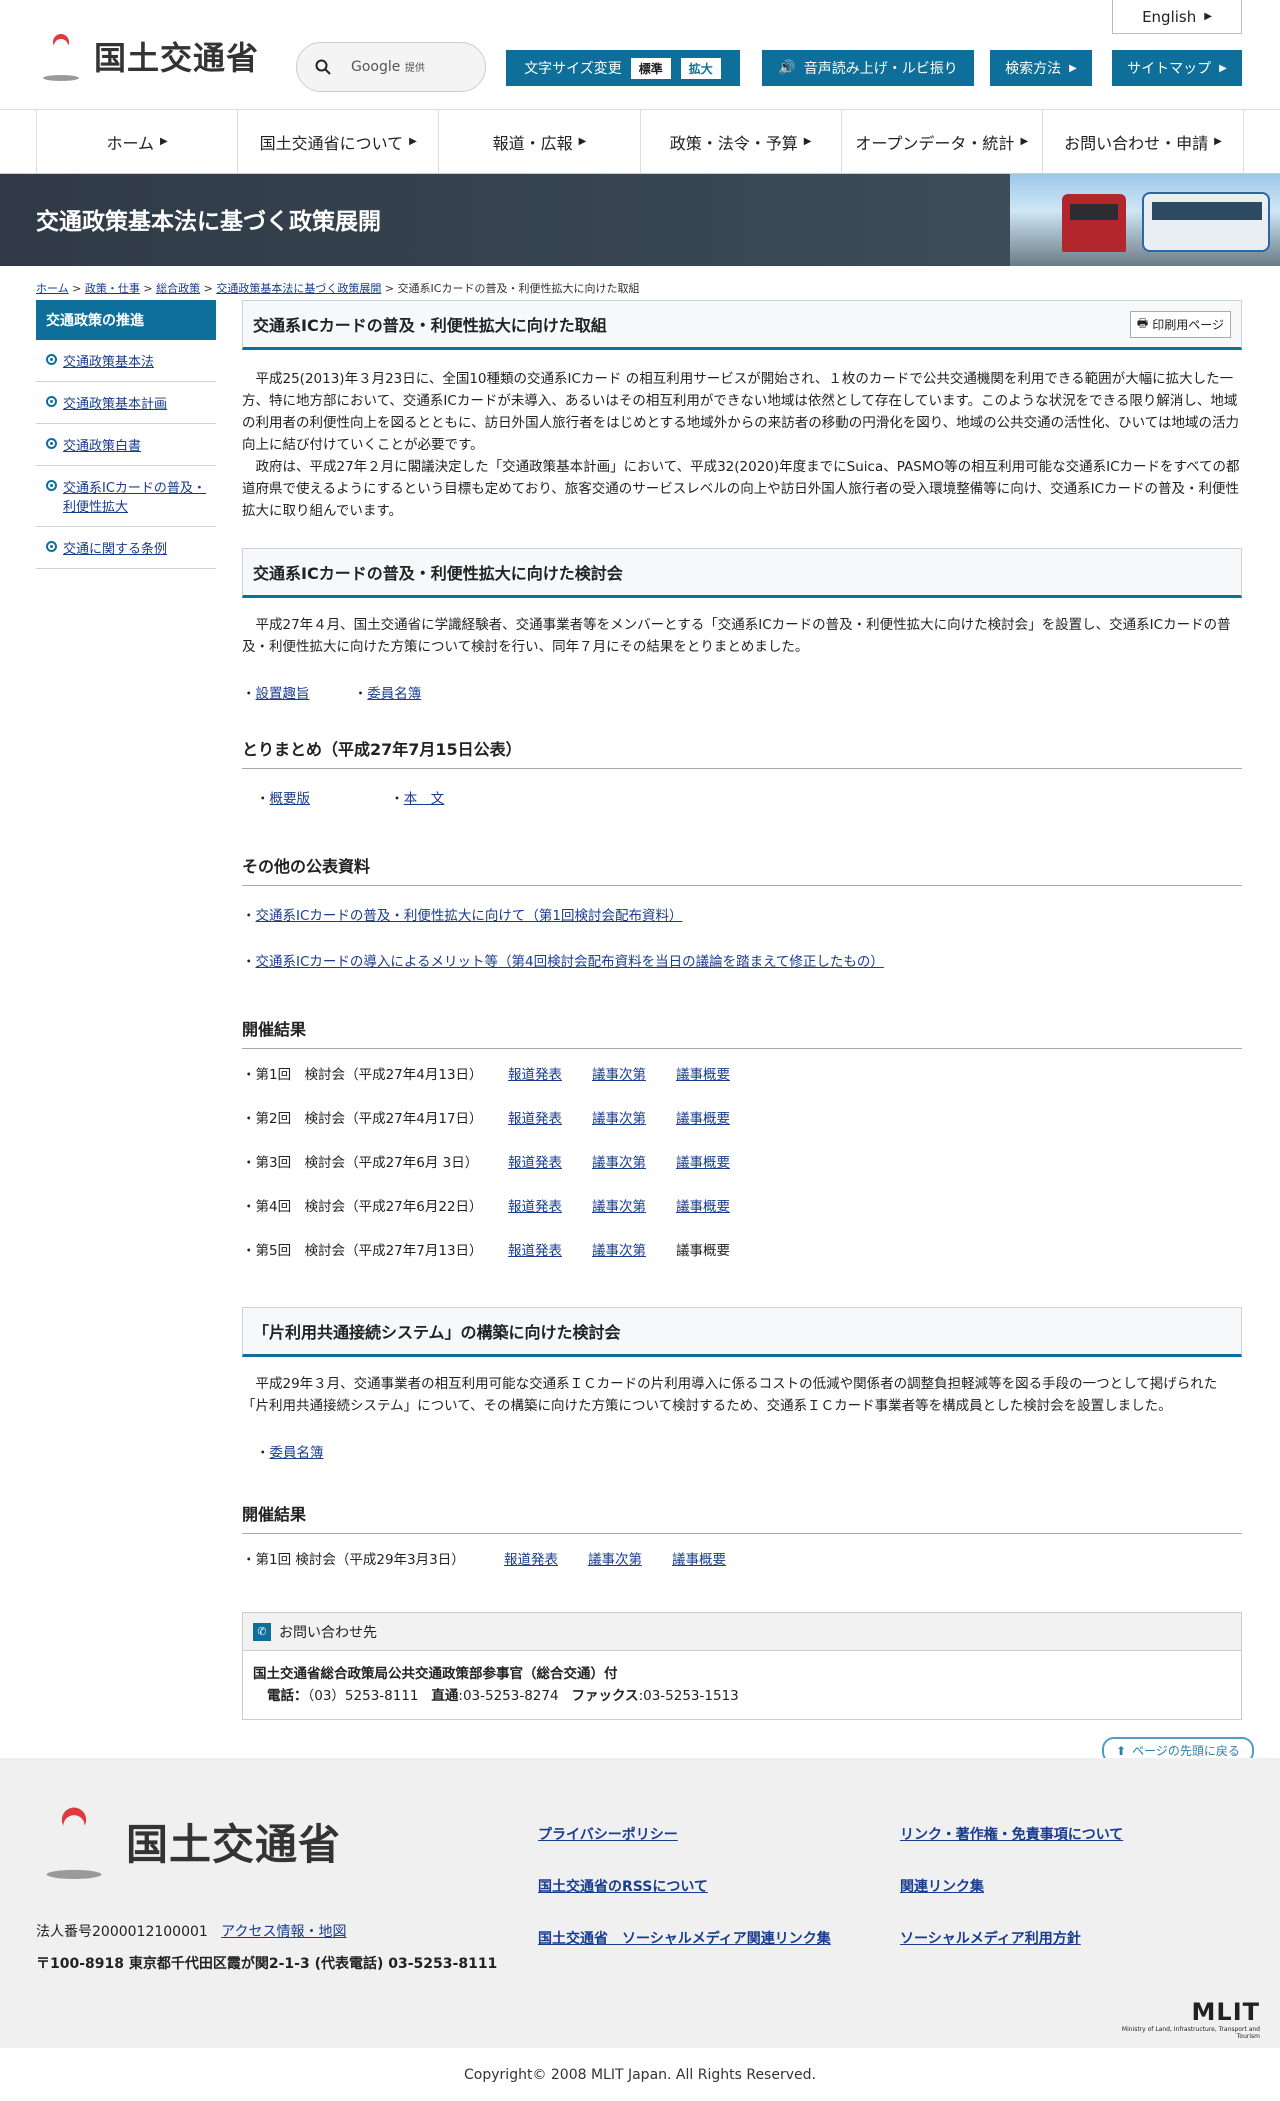 This screenshot has width=1280, height=2101. I want to click on breadcrumb-link: 総合政策, so click(178, 288).